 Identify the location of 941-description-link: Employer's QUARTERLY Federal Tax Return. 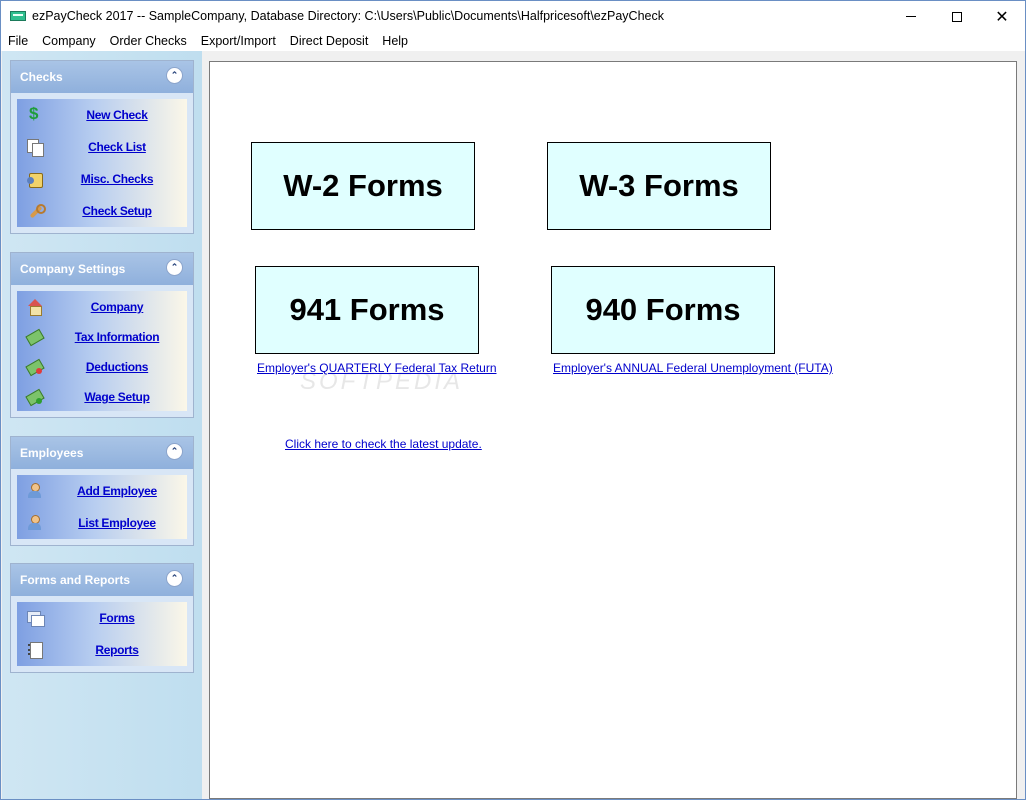
(377, 368).